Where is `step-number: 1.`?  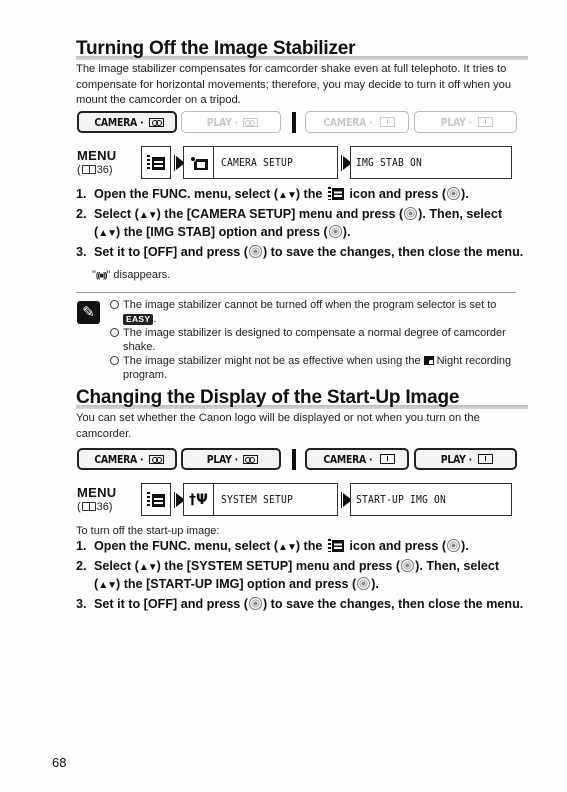
step-number: 1. is located at coordinates (81, 546).